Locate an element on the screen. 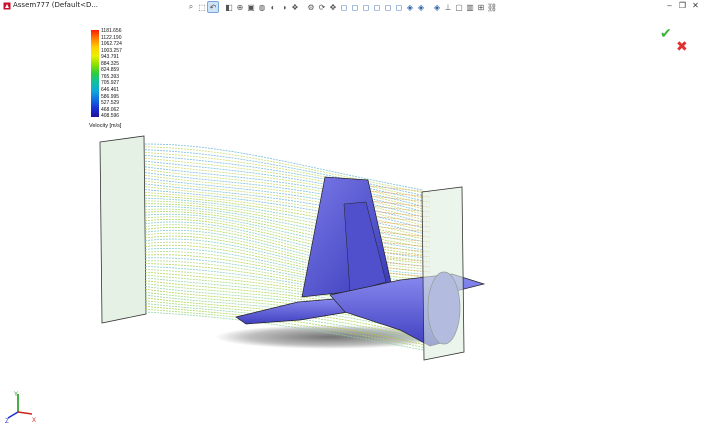 This screenshot has width=704, height=432. legend-tick-label: 586.995 is located at coordinates (110, 96).